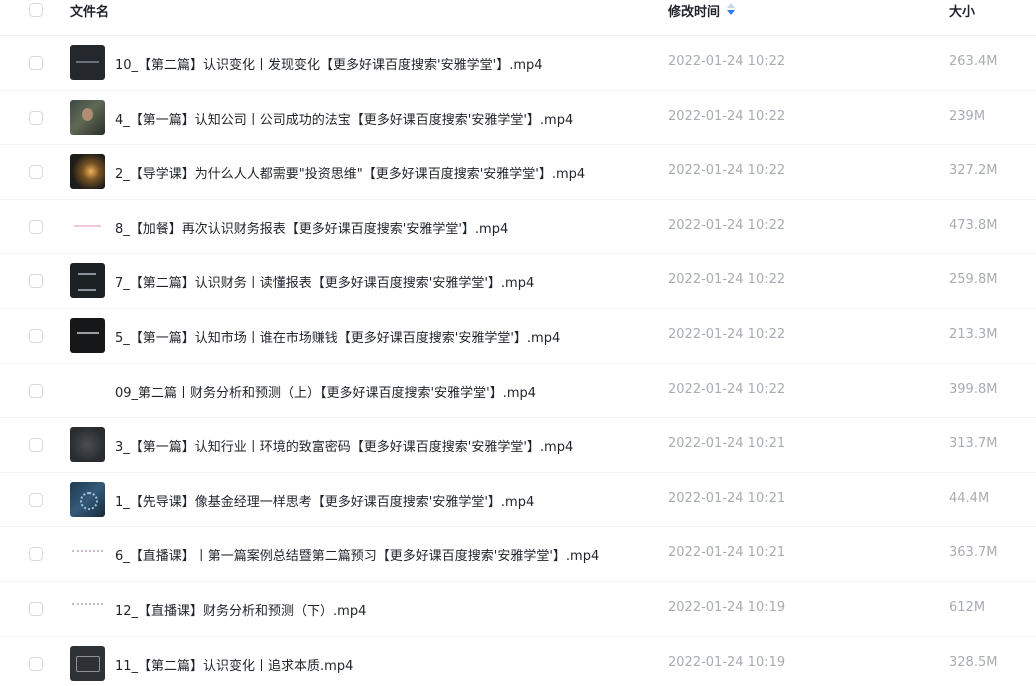 Image resolution: width=1036 pixels, height=686 pixels. What do you see at coordinates (973, 444) in the screenshot?
I see `file-size: 313.7M` at bounding box center [973, 444].